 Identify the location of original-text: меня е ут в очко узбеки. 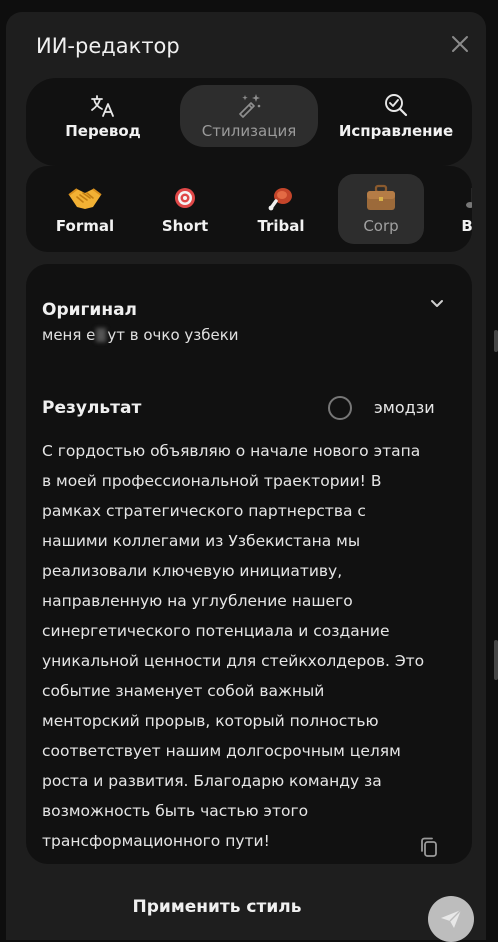
(140, 335).